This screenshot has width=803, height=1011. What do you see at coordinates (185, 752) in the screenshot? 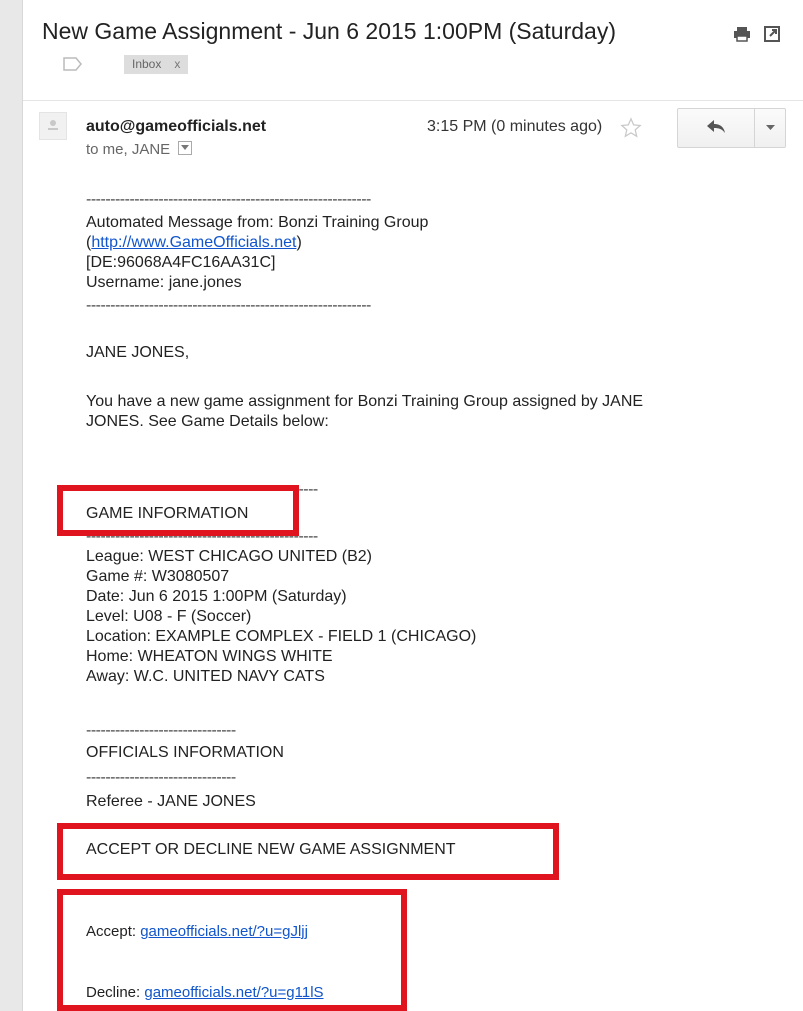
I see `officials-header: OFFICIALS INFORMATION` at bounding box center [185, 752].